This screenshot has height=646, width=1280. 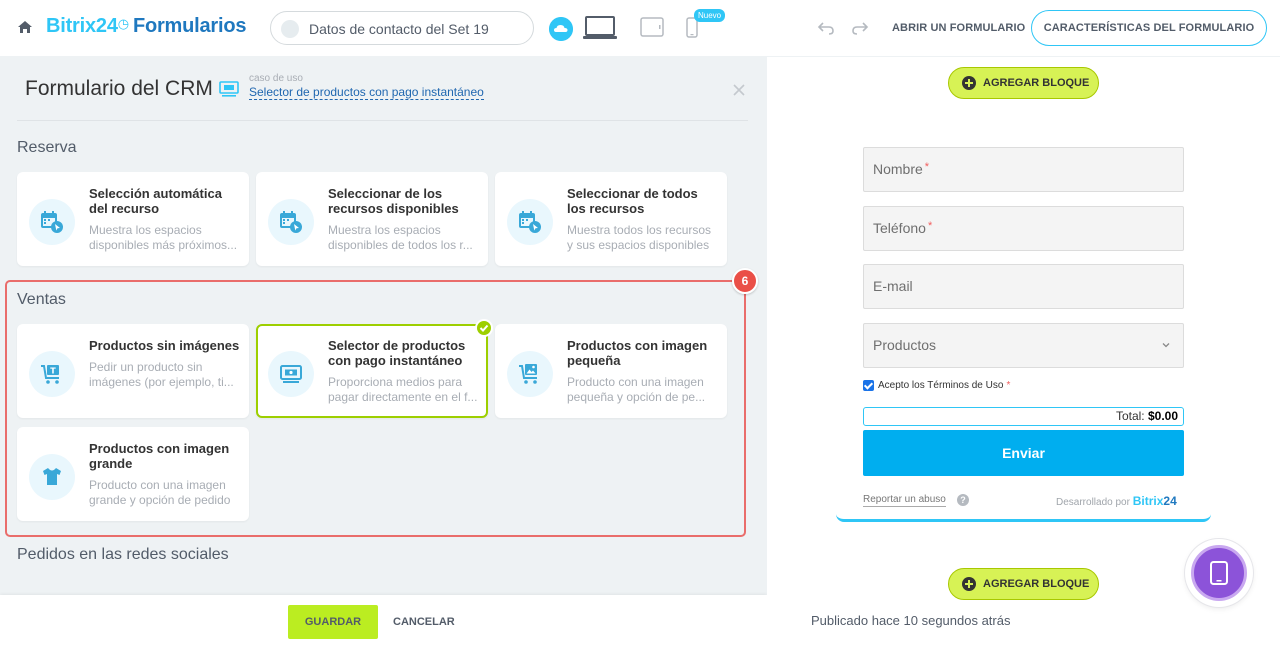 I want to click on field-label: Nombre, so click(x=898, y=169).